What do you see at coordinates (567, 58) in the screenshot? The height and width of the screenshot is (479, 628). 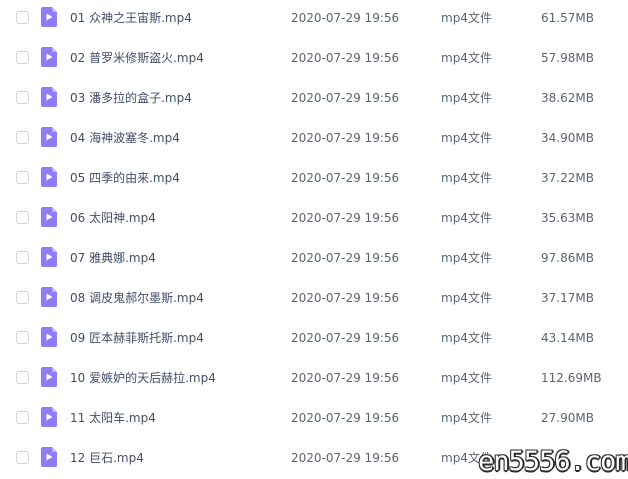 I see `file-size: 57.98MB` at bounding box center [567, 58].